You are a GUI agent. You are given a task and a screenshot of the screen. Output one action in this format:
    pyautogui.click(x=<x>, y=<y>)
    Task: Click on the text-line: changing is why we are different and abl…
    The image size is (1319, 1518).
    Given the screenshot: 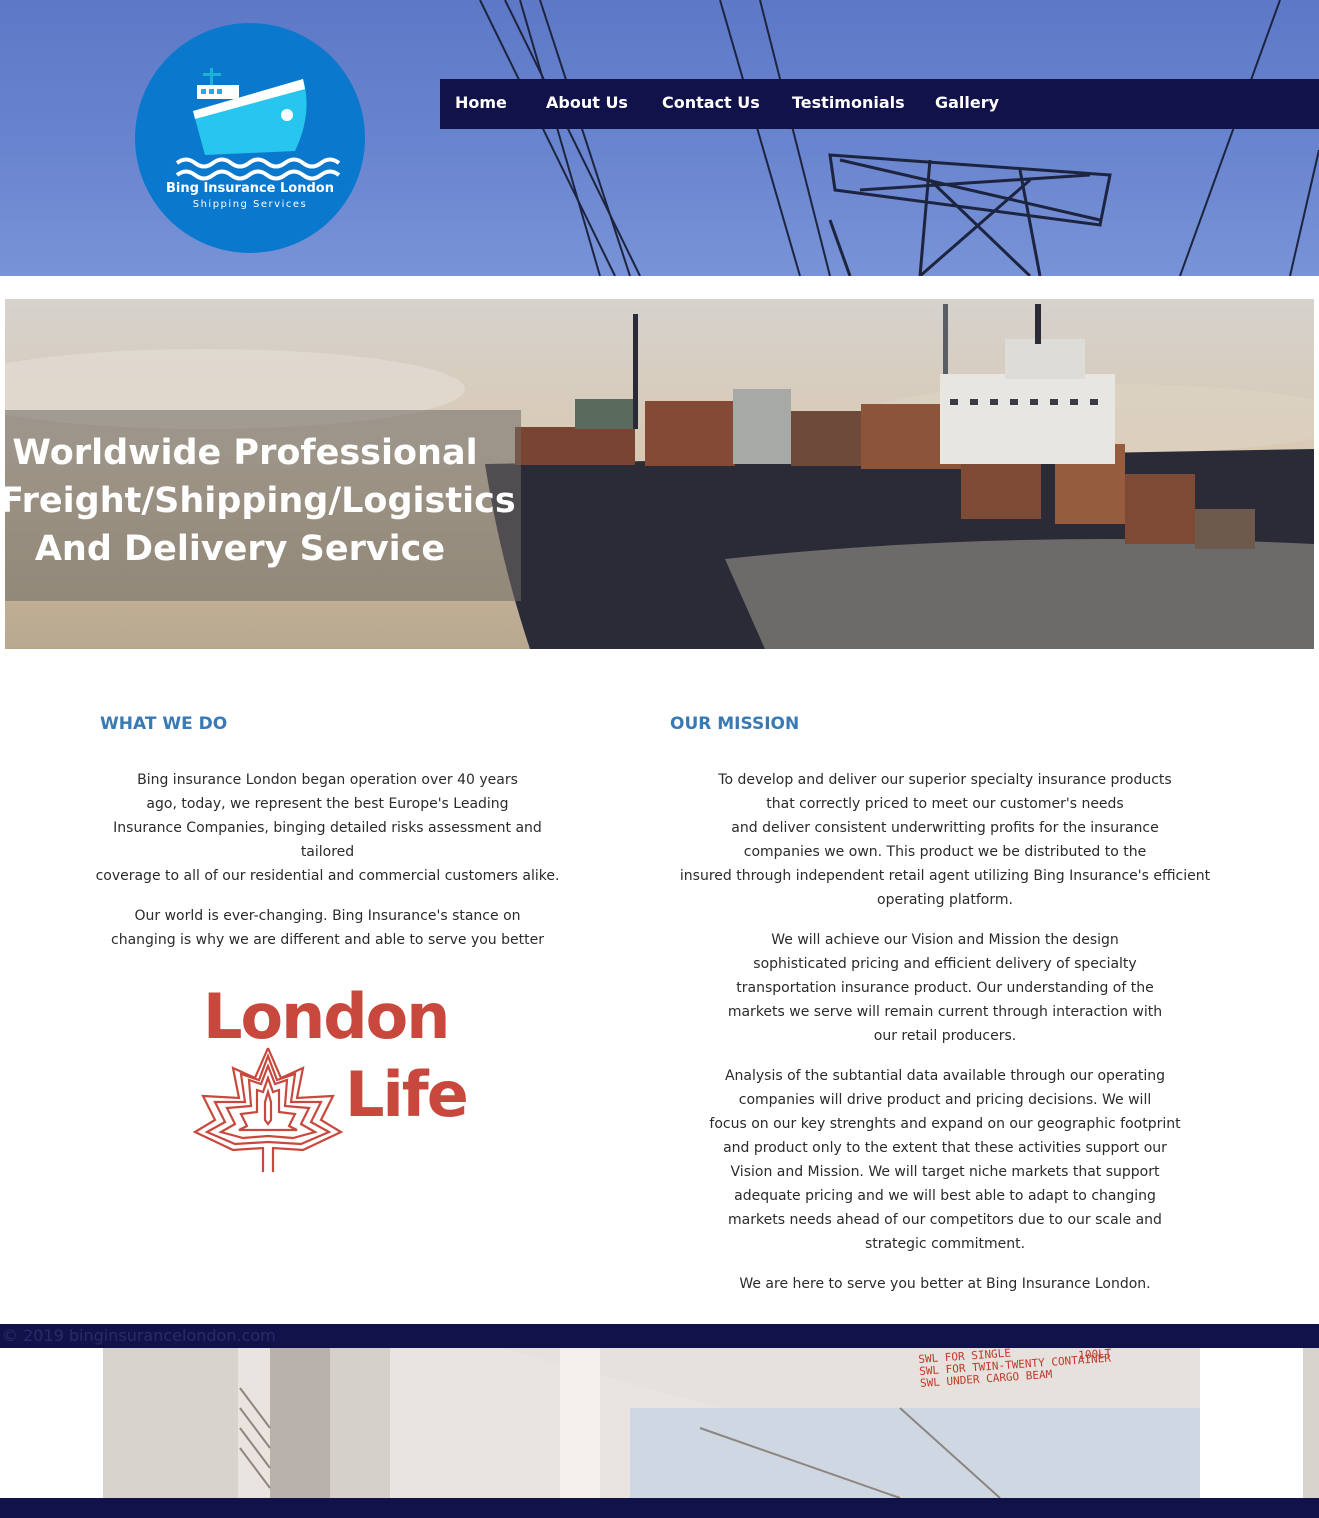 What is the action you would take?
    pyautogui.click(x=327, y=940)
    